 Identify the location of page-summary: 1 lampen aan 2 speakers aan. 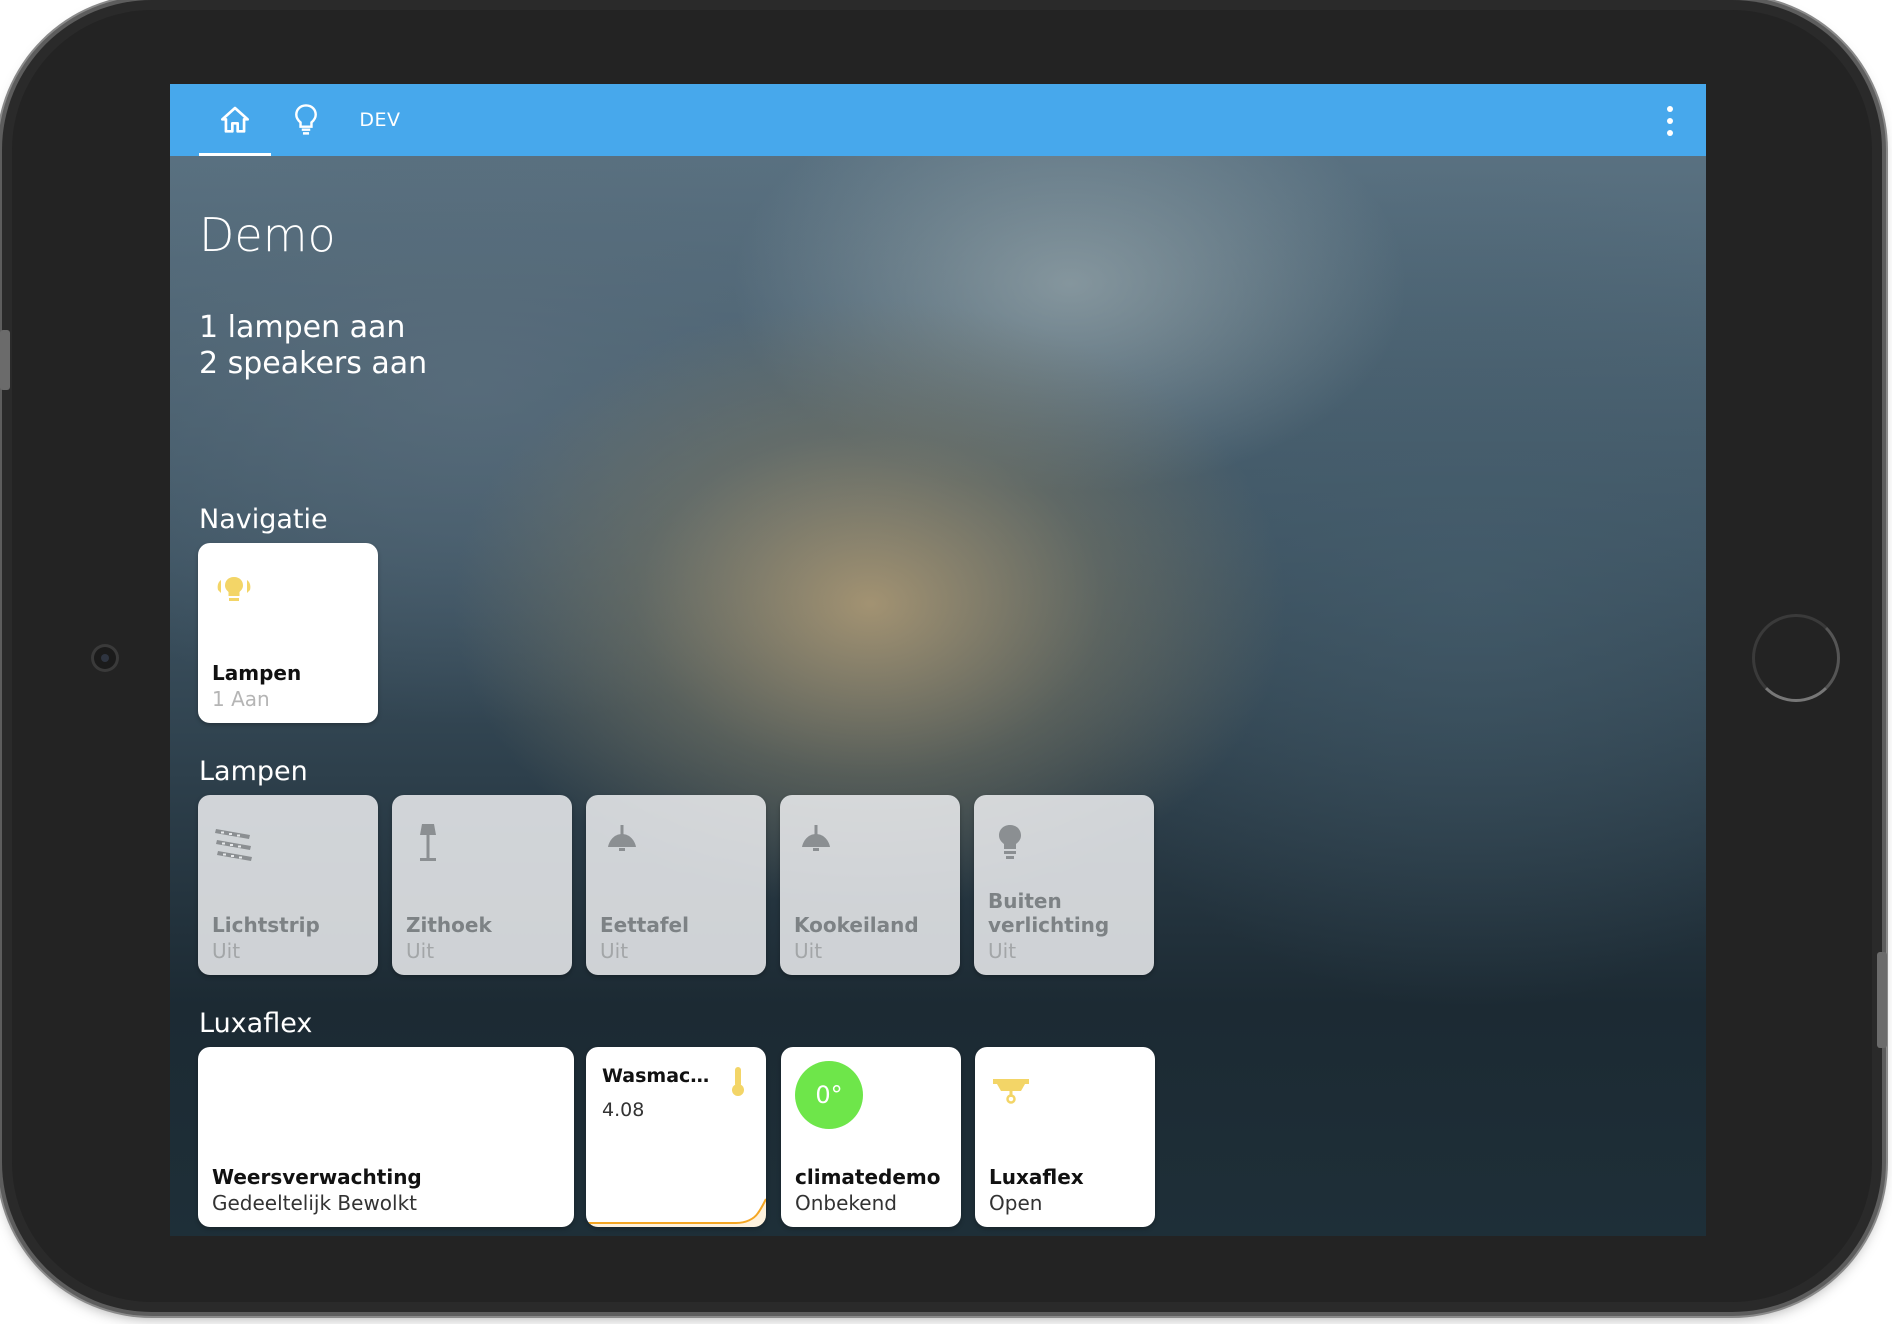
(313, 346).